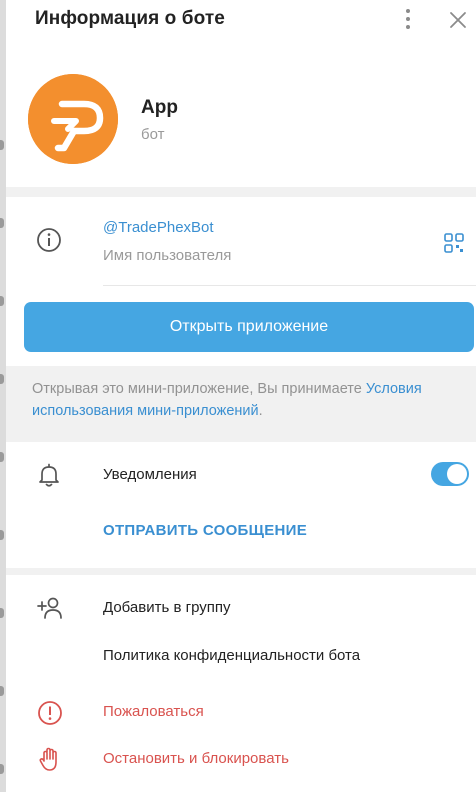  Describe the element at coordinates (153, 134) in the screenshot. I see `bot-type: бот` at that location.